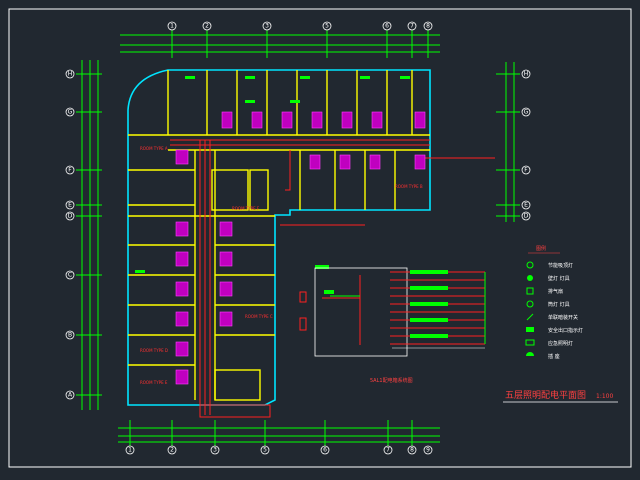 The image size is (640, 480). Describe the element at coordinates (530, 304) in the screenshot. I see `downlight-icon` at that location.